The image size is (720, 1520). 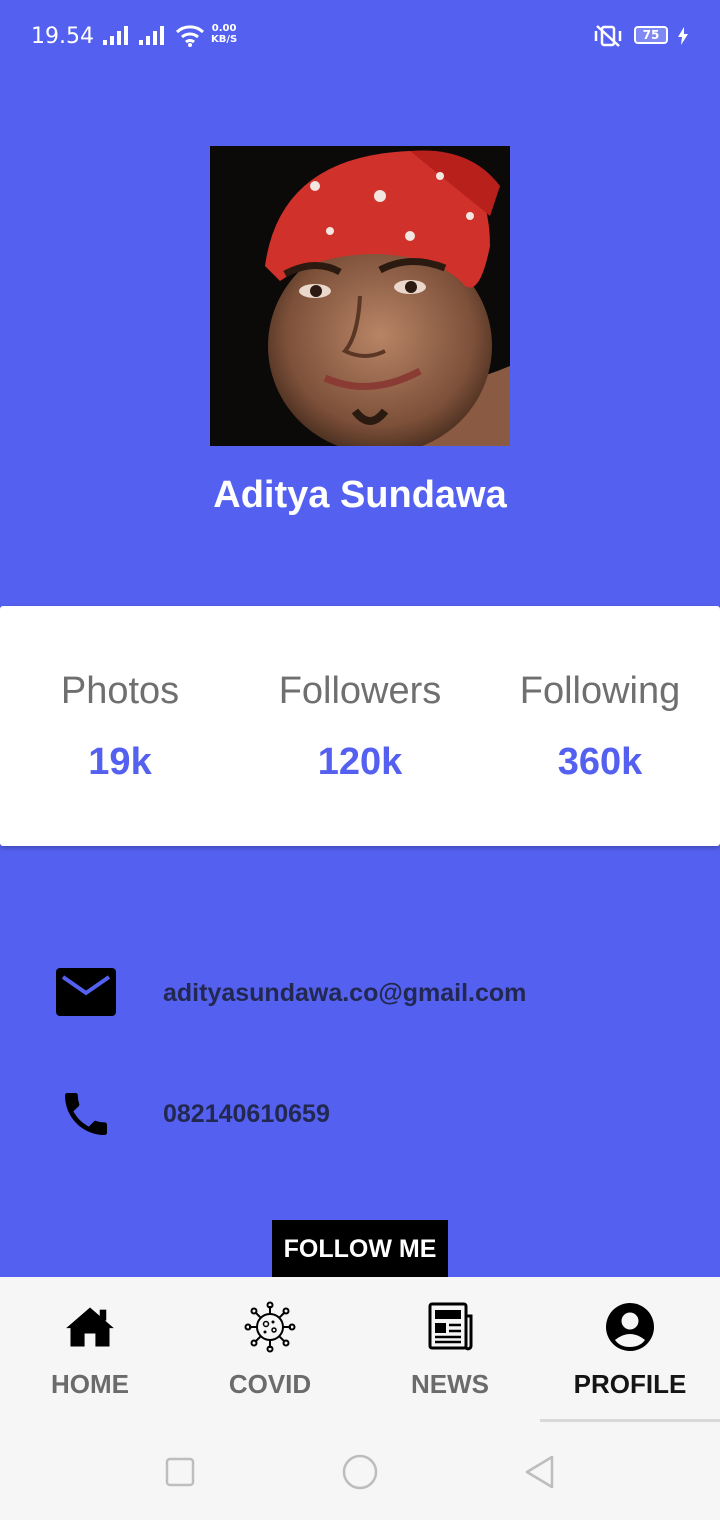 What do you see at coordinates (180, 1472) in the screenshot?
I see `recent-apps-icon` at bounding box center [180, 1472].